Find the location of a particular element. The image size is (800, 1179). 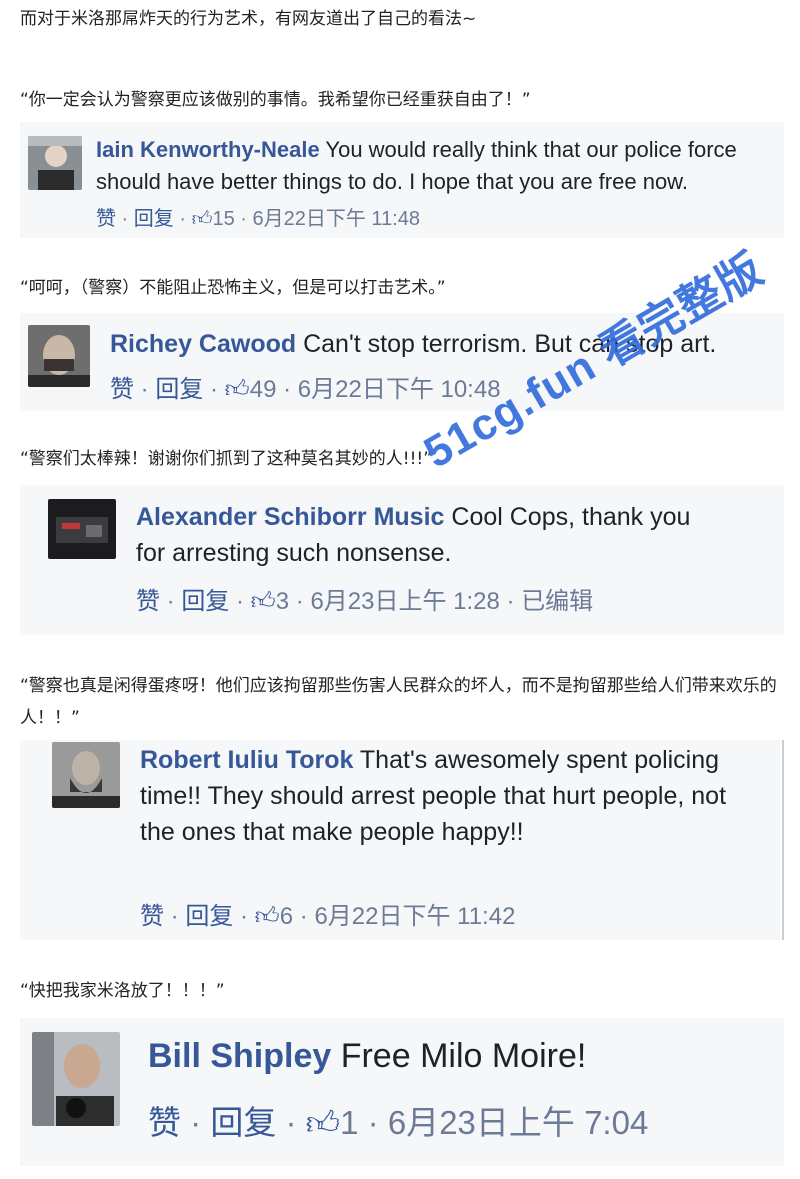

commenter-name-3: Alexander Schiborr Music is located at coordinates (290, 517).